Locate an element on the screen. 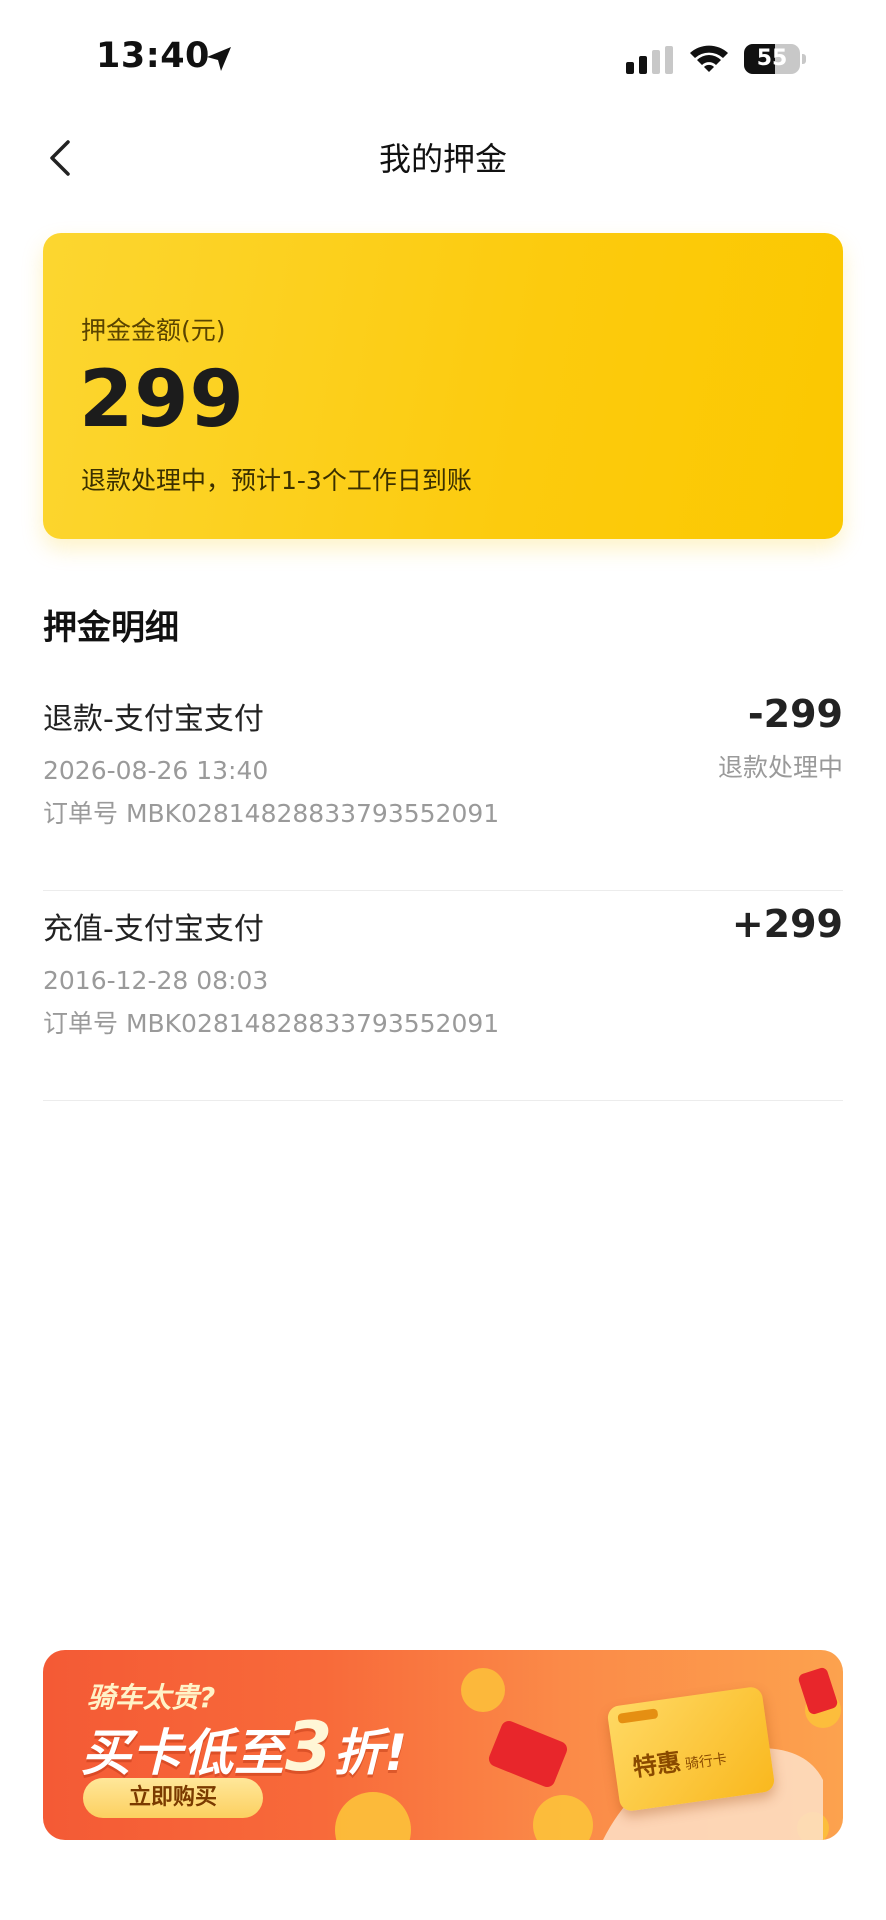 The height and width of the screenshot is (1920, 886). record-amount: +299 is located at coordinates (787, 924).